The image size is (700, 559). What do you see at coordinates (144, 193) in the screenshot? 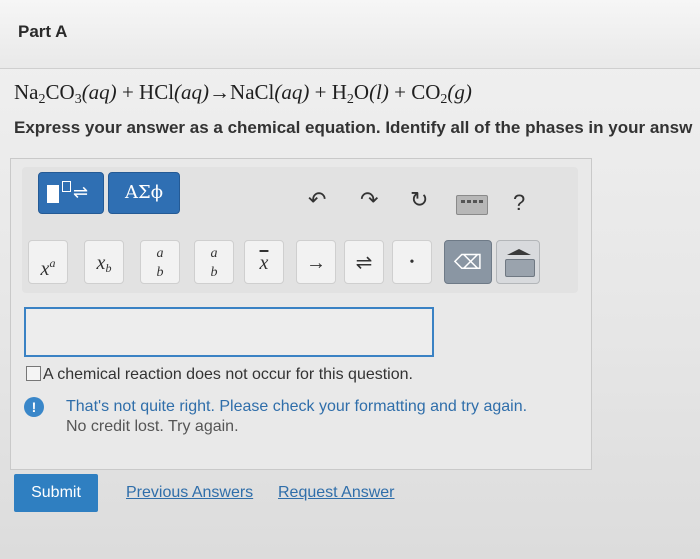
I see `greek-symbols-button: ΑΣϕ` at bounding box center [144, 193].